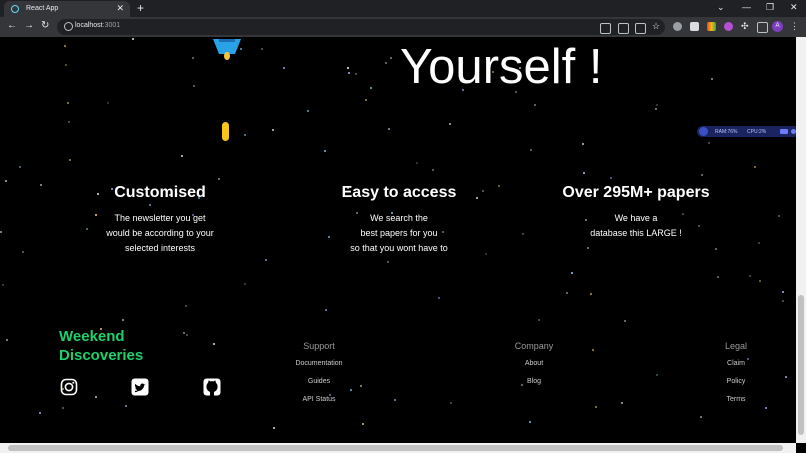 This screenshot has width=806, height=453. I want to click on footer-link-documentation: Documentation, so click(319, 363).